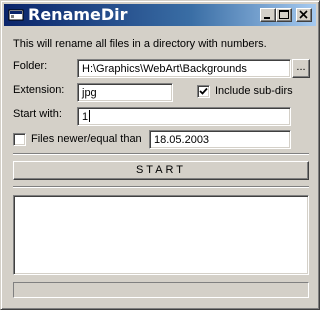 This screenshot has height=310, width=320. I want to click on separator-top, so click(161, 154).